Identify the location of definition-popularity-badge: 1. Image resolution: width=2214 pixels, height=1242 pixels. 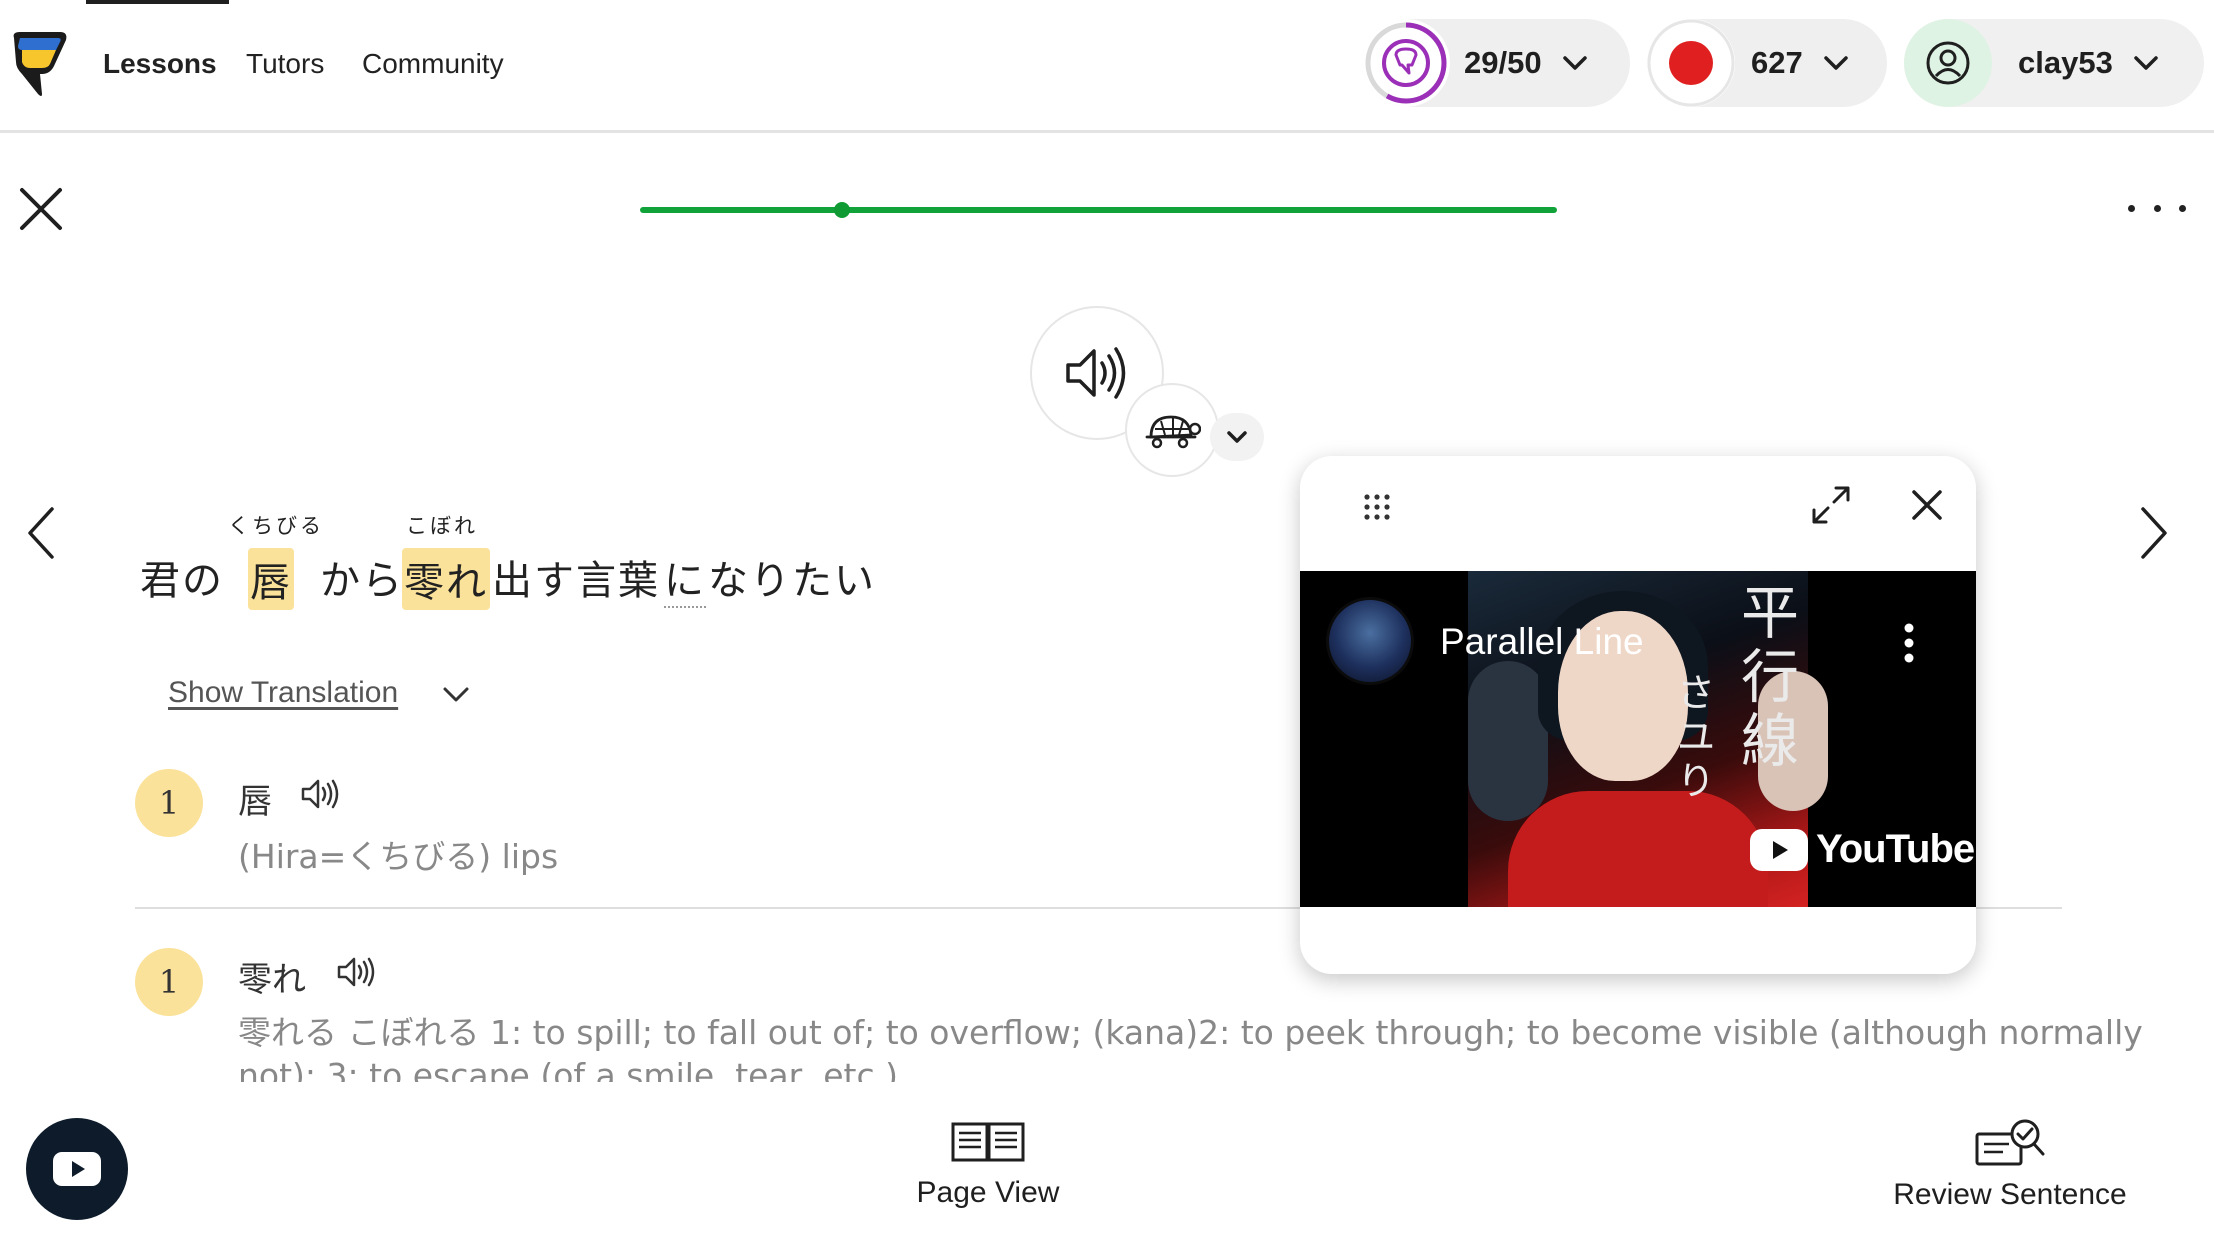
(169, 803).